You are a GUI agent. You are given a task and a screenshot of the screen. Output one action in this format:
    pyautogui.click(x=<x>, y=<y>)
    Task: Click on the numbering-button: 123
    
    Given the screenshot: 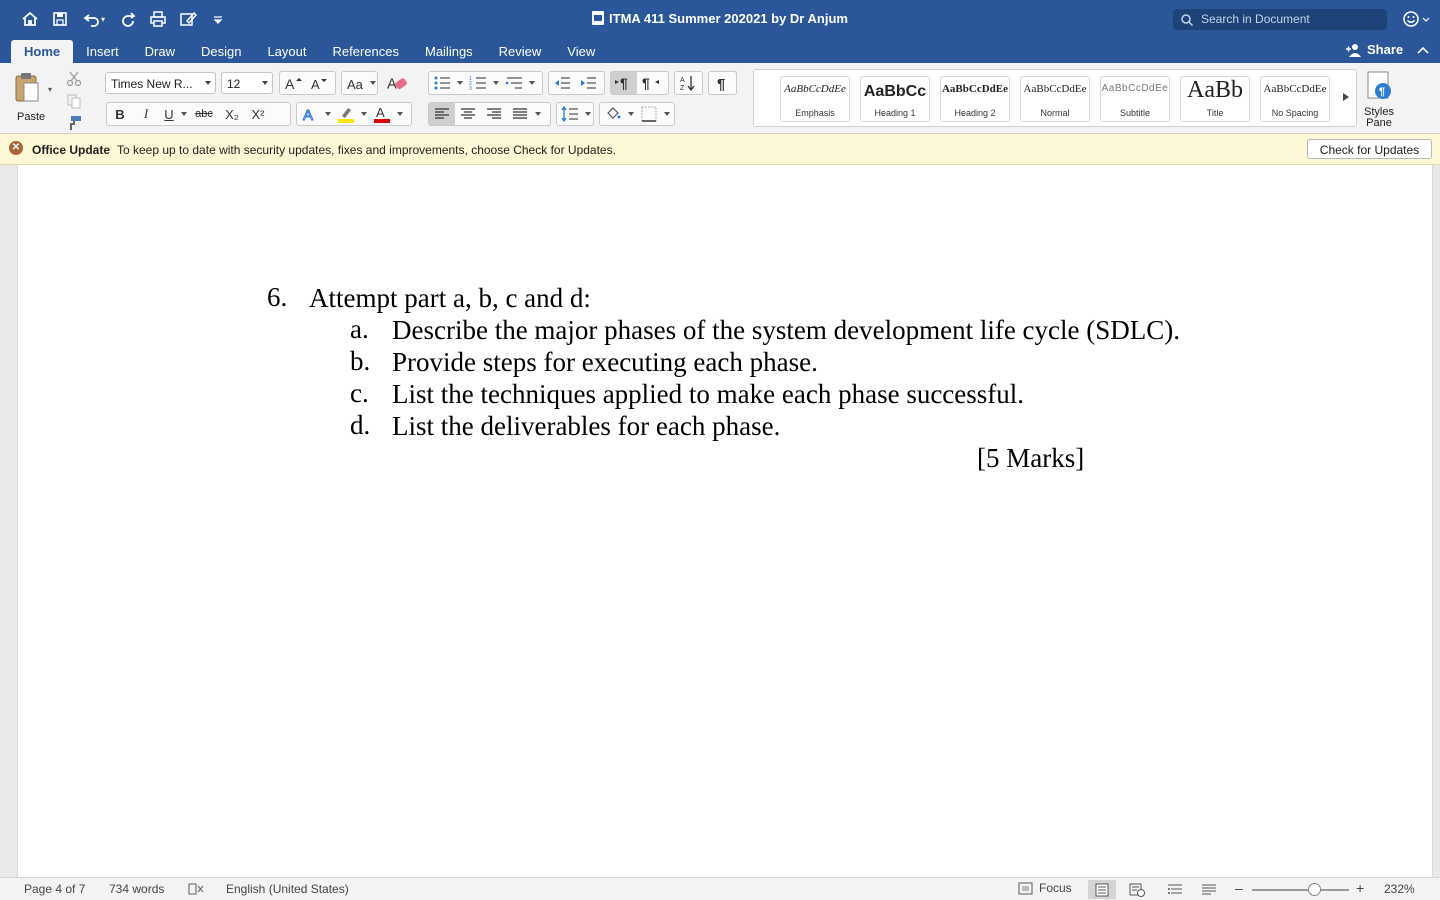 What is the action you would take?
    pyautogui.click(x=478, y=83)
    